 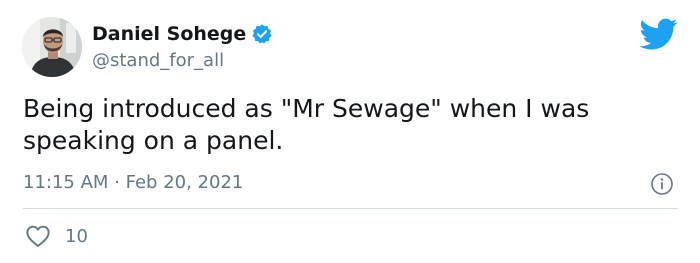 What do you see at coordinates (38, 236) in the screenshot?
I see `heart-icon` at bounding box center [38, 236].